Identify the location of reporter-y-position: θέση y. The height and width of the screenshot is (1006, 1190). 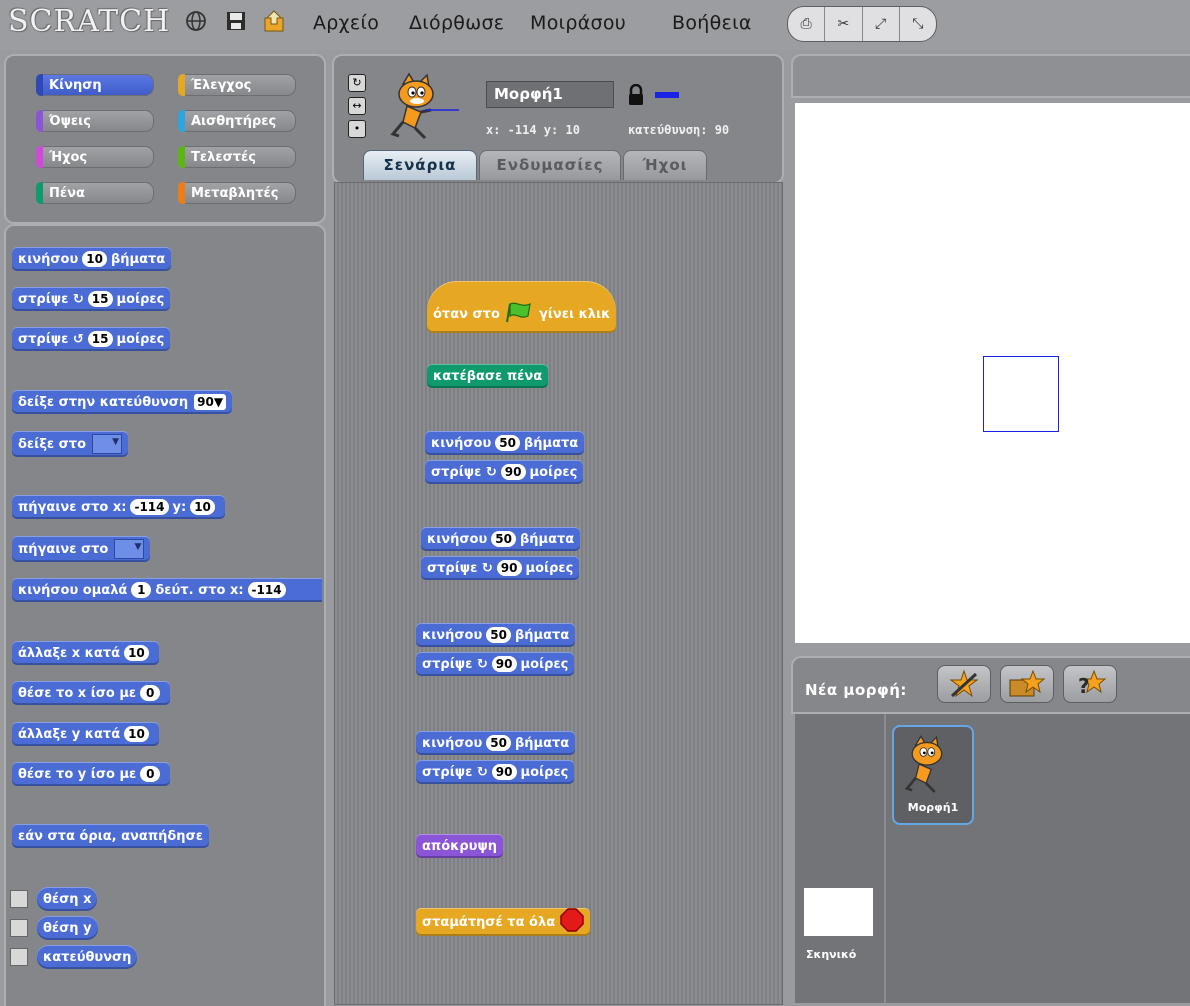
(67, 928).